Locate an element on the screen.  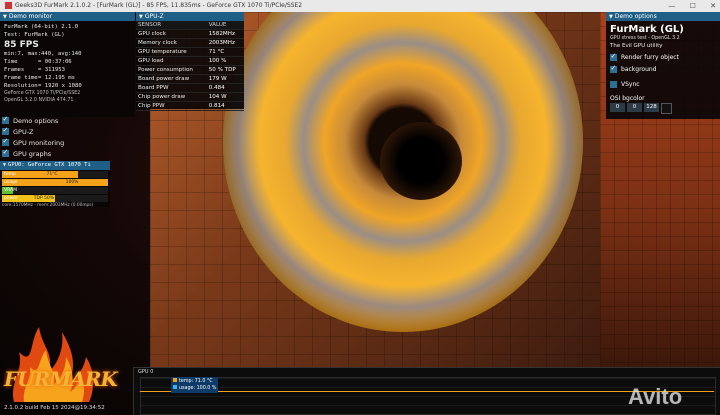
osi-g-input: 0 is located at coordinates (634, 107).